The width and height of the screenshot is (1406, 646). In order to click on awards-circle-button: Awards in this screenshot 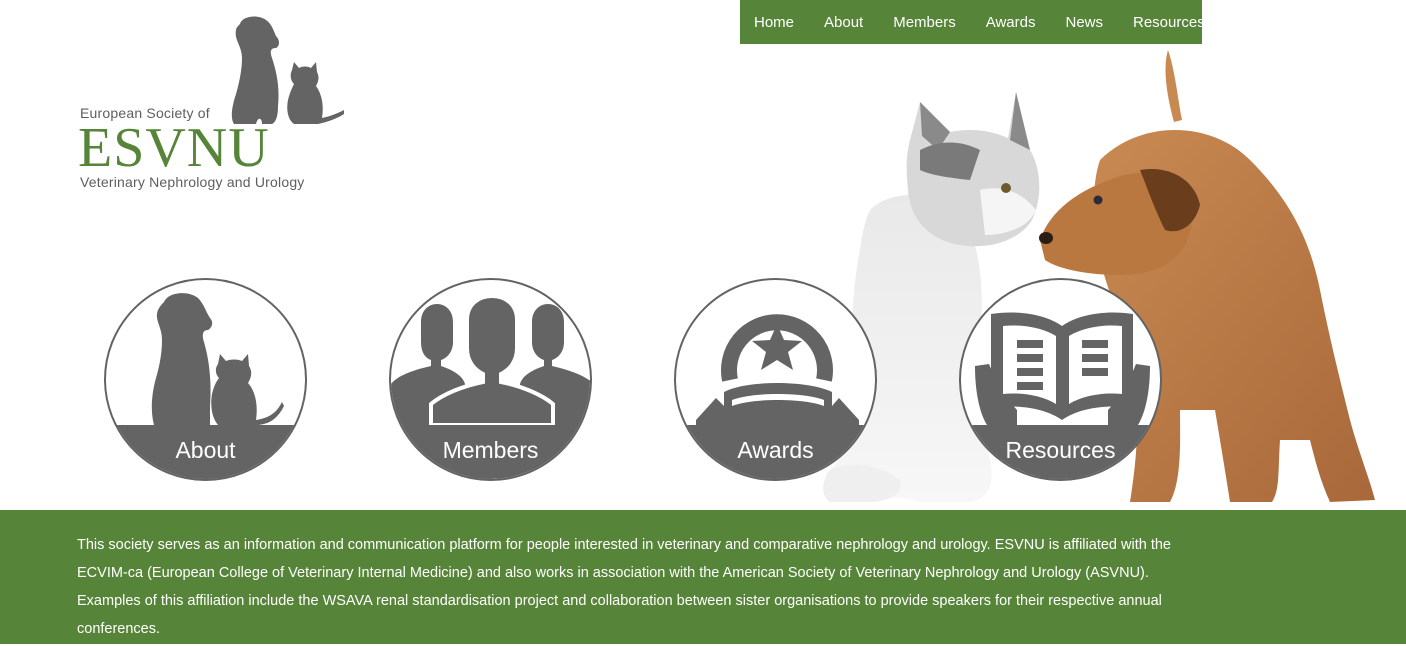, I will do `click(775, 379)`.